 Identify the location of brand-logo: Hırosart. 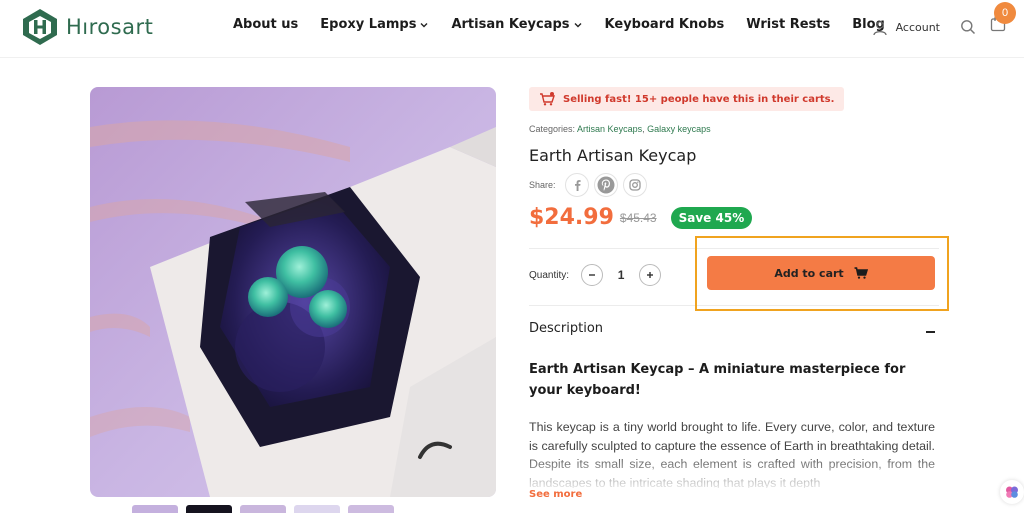
(86, 27).